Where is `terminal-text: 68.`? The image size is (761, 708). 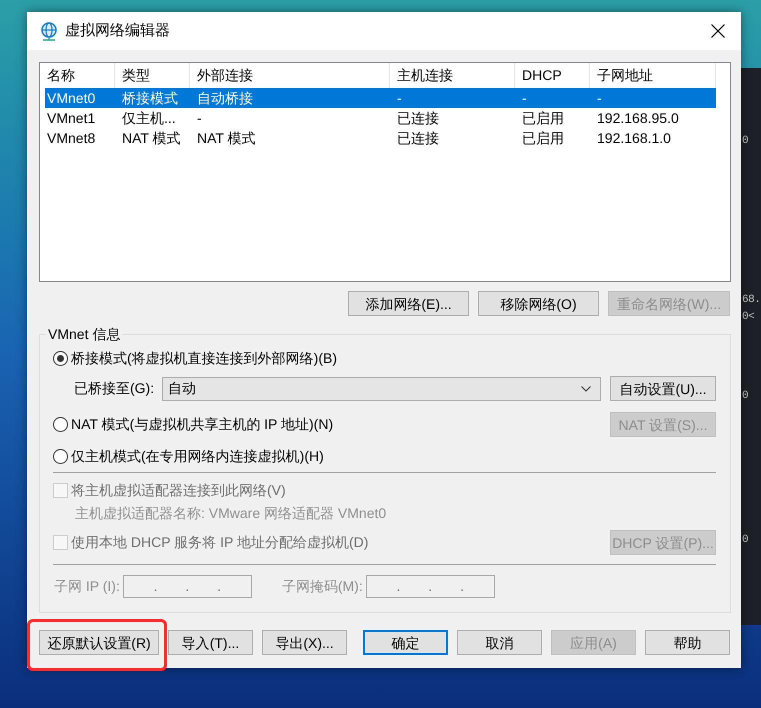
terminal-text: 68. is located at coordinates (751, 300).